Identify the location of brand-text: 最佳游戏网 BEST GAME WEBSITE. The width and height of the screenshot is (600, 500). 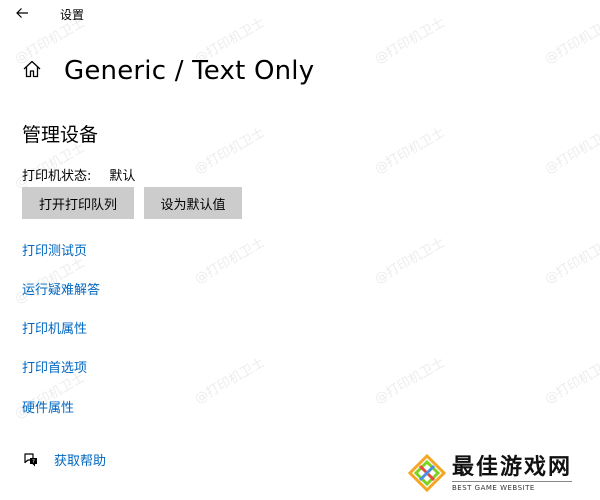
(512, 473).